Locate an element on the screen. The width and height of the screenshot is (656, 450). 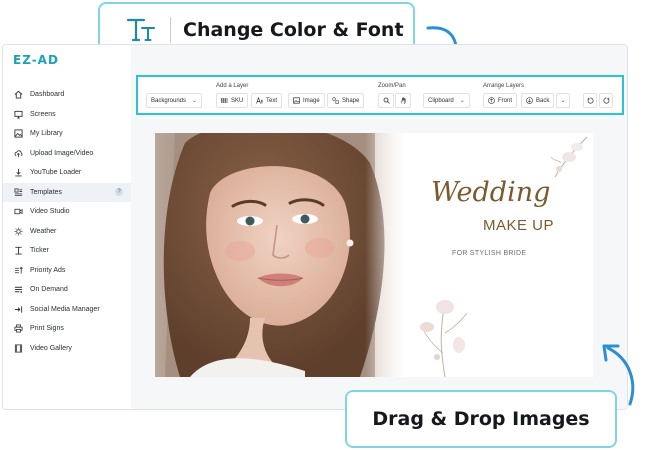
pan-button is located at coordinates (403, 100).